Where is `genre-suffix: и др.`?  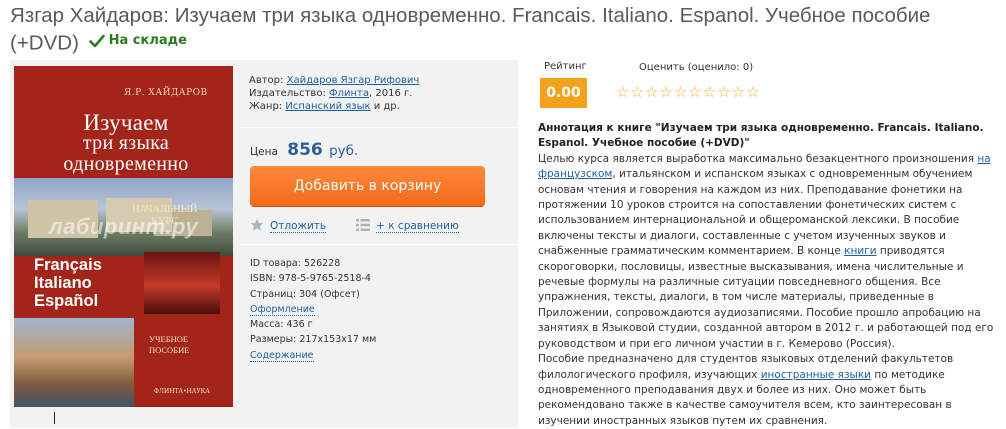
genre-suffix: и др. is located at coordinates (385, 106).